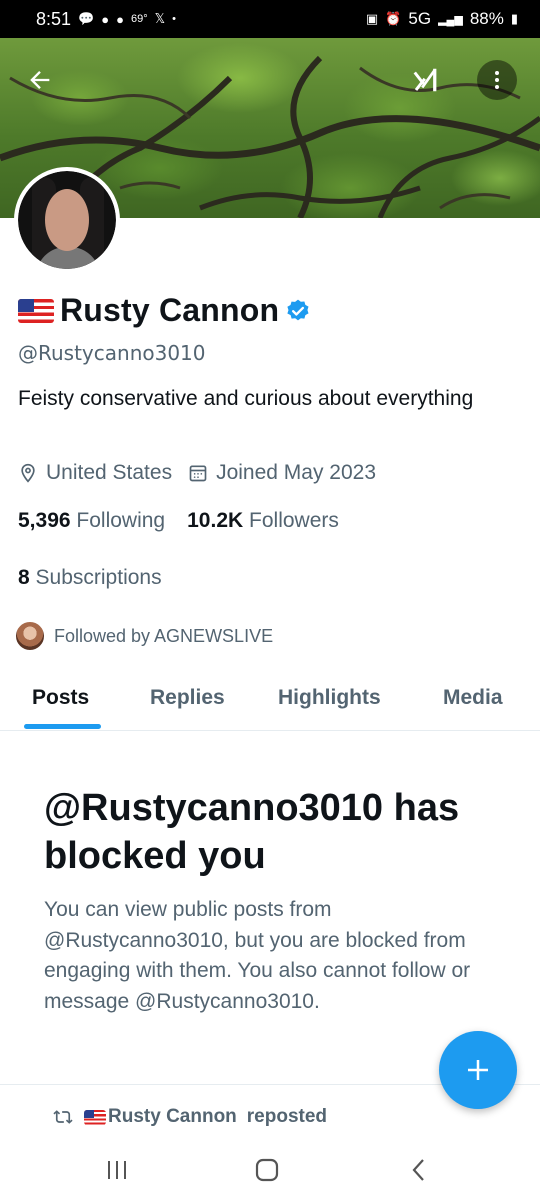  Describe the element at coordinates (215, 520) in the screenshot. I see `followers-count: 10.2K` at that location.